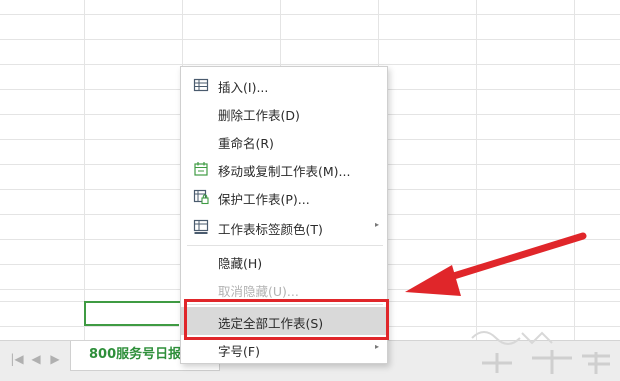  I want to click on insert-sheet-icon, so click(201, 85).